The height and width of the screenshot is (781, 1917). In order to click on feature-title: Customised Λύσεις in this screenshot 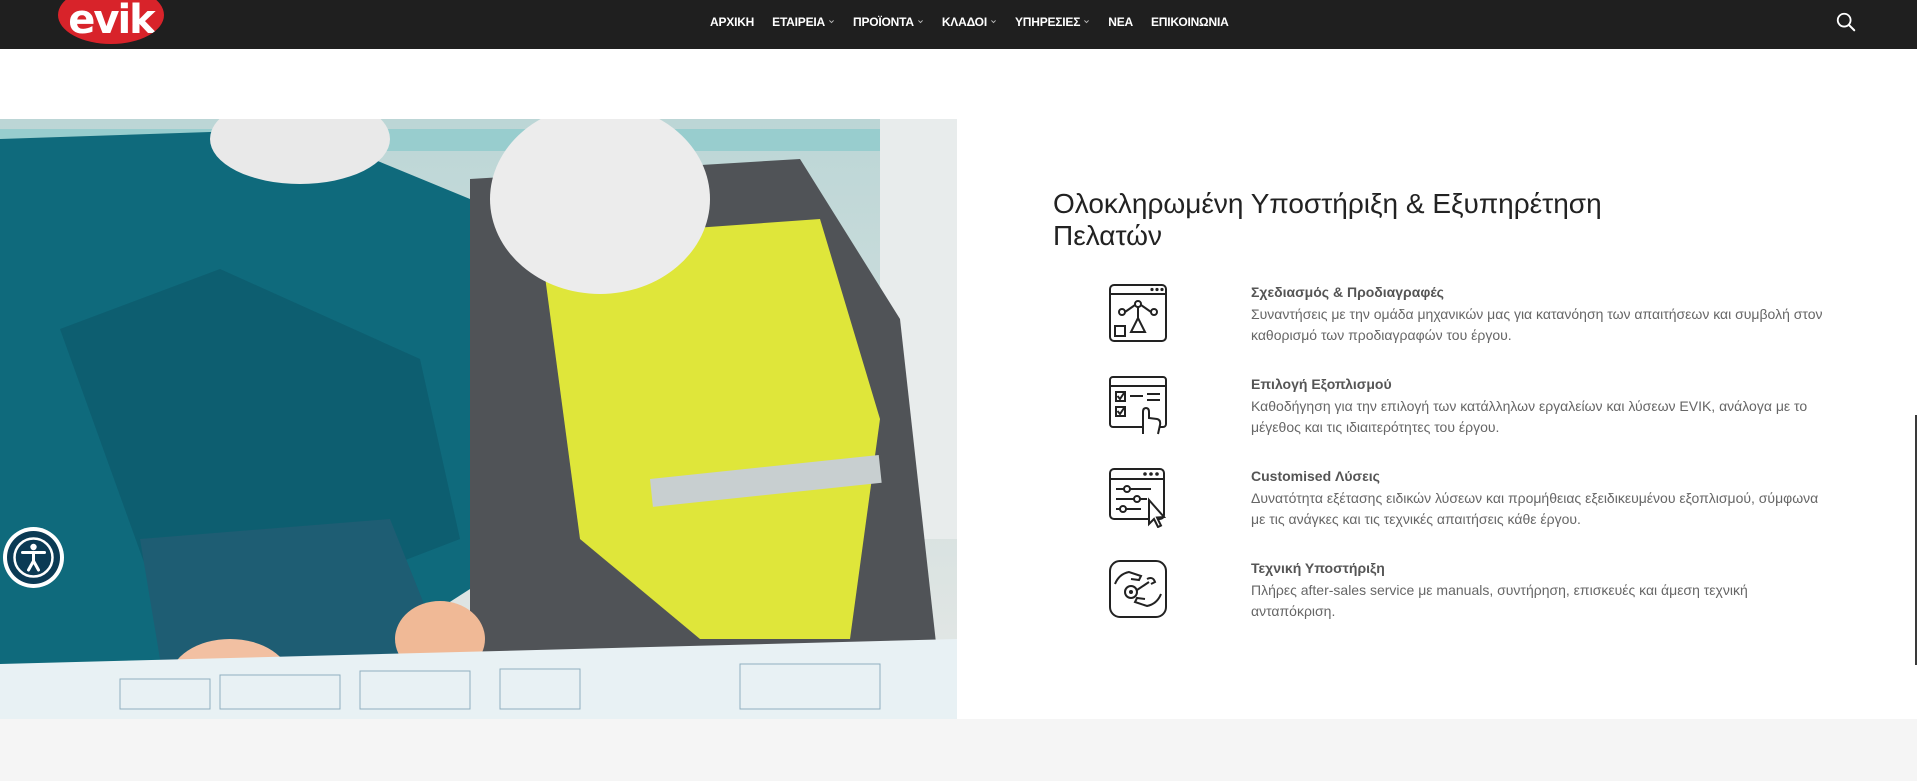, I will do `click(1315, 476)`.